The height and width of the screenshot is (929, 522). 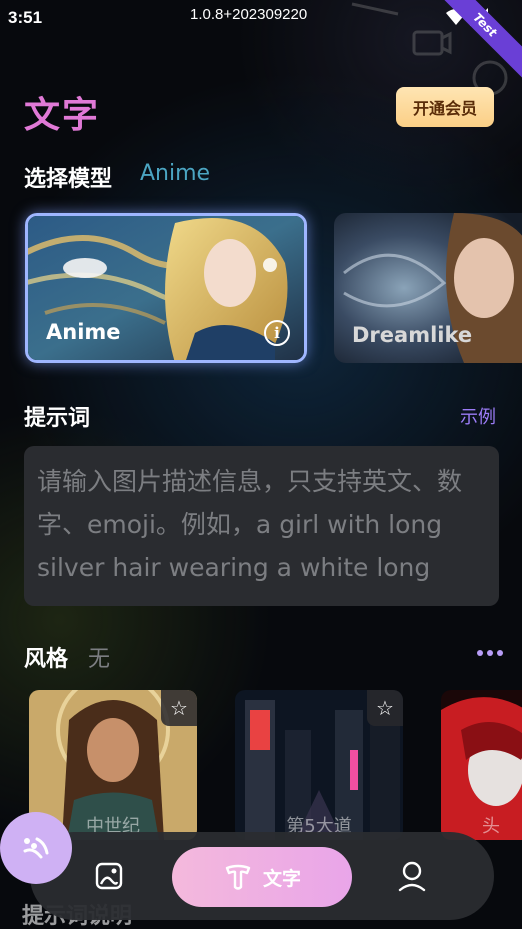 What do you see at coordinates (481, 765) in the screenshot?
I see `style-card-third: 头` at bounding box center [481, 765].